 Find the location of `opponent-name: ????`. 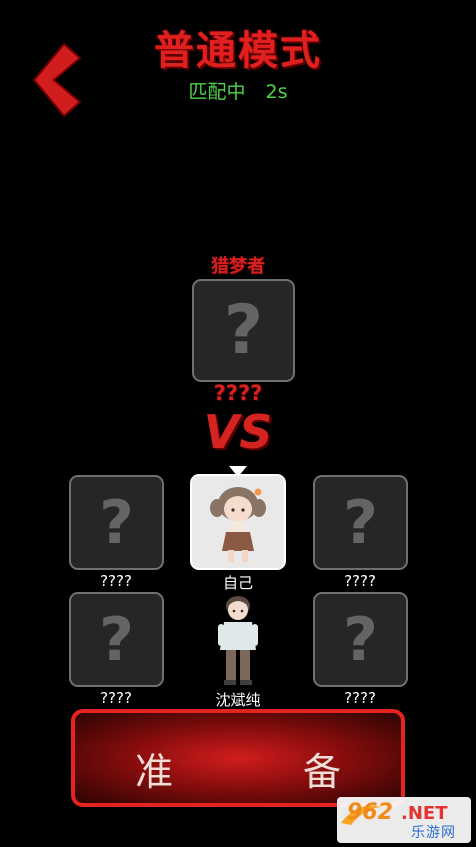

opponent-name: ???? is located at coordinates (238, 393).